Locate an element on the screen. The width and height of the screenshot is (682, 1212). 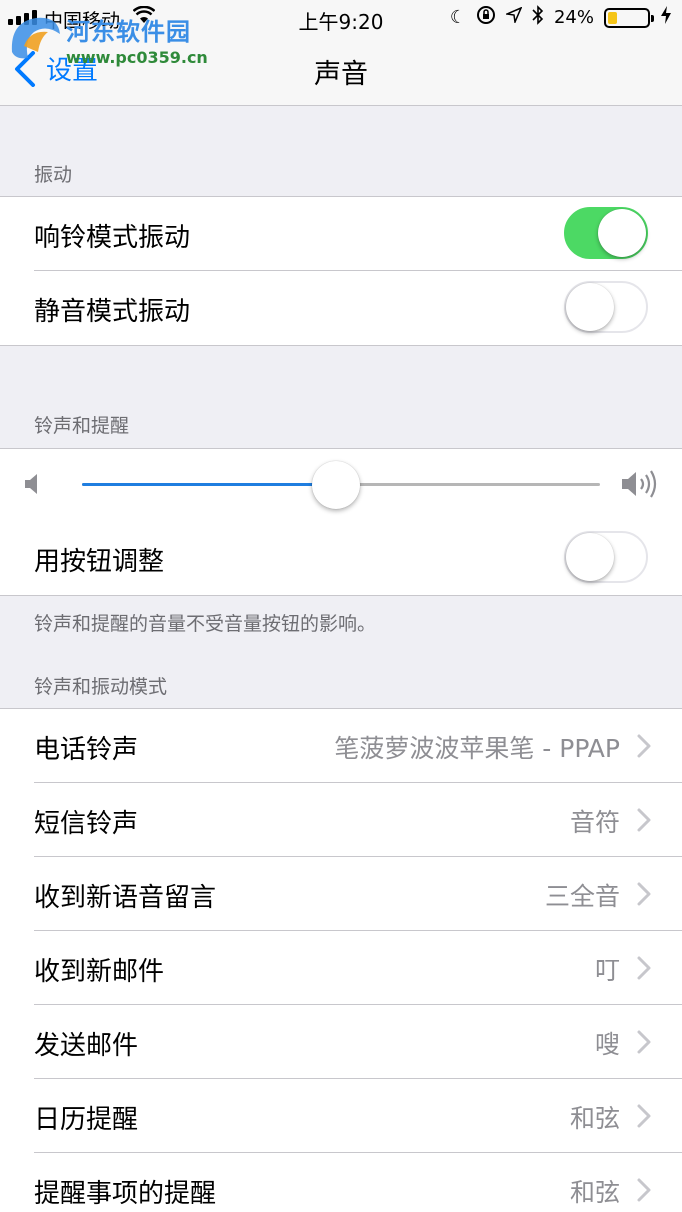
ring-vibrate-toggle is located at coordinates (606, 233).